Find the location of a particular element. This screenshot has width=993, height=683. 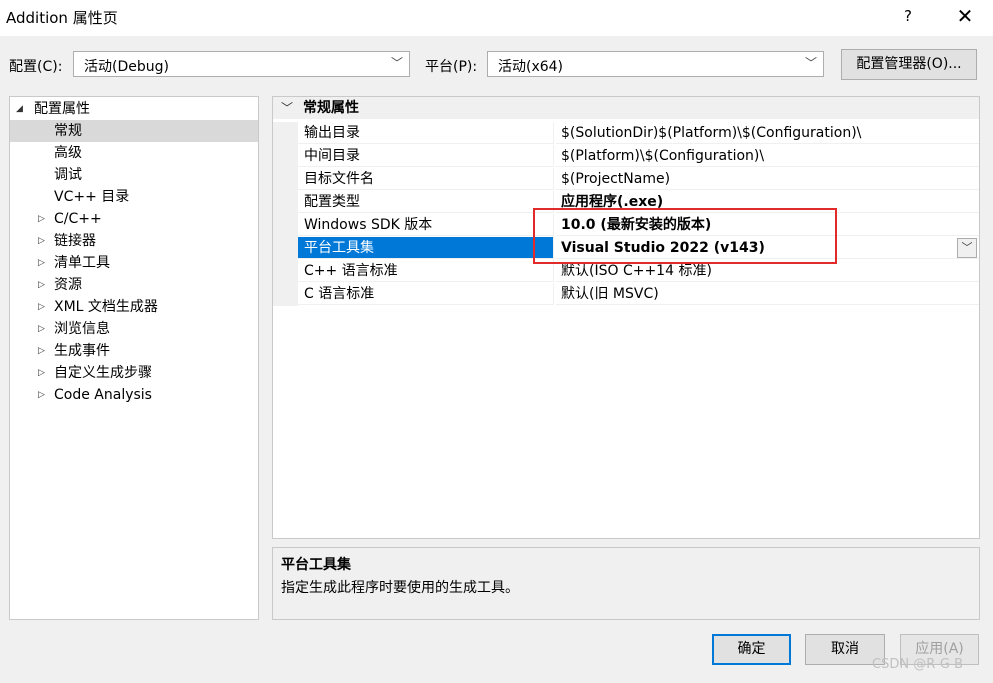

tree-item: ▷ 链接器 is located at coordinates (134, 241).